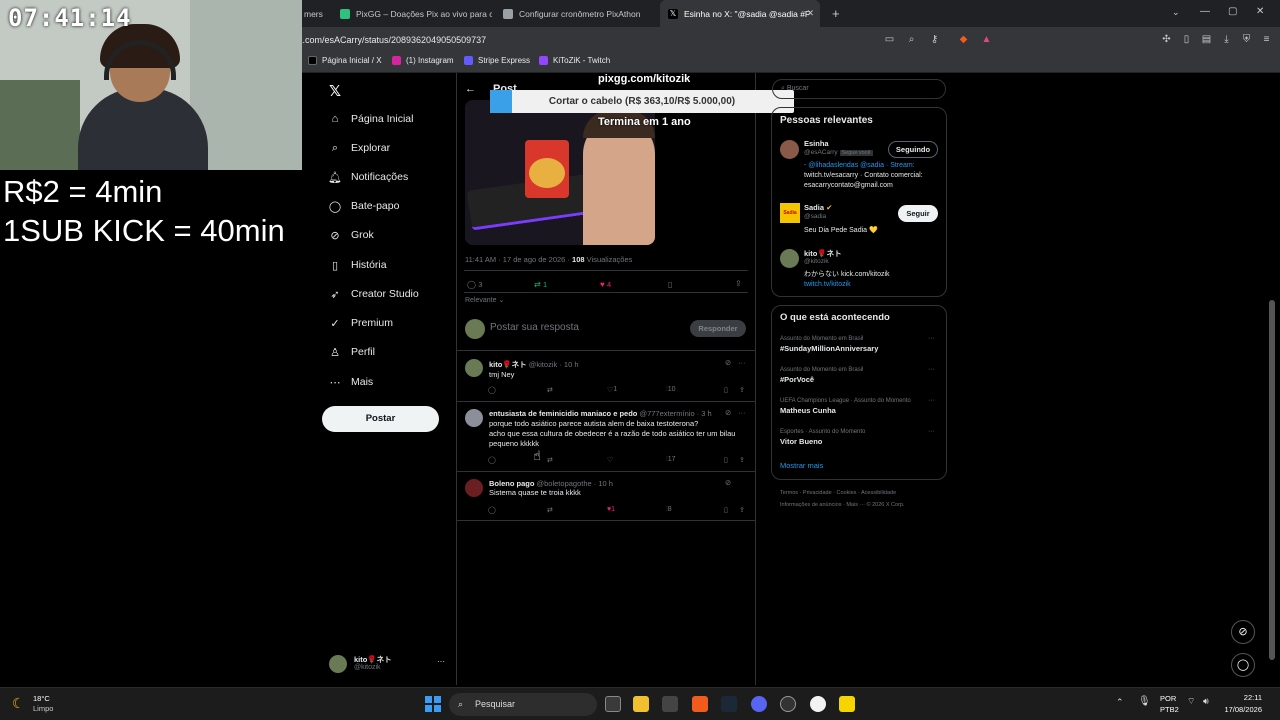 This screenshot has height=720, width=1280. What do you see at coordinates (350, 235) in the screenshot?
I see `nav-grok: ⊘ Grok` at bounding box center [350, 235].